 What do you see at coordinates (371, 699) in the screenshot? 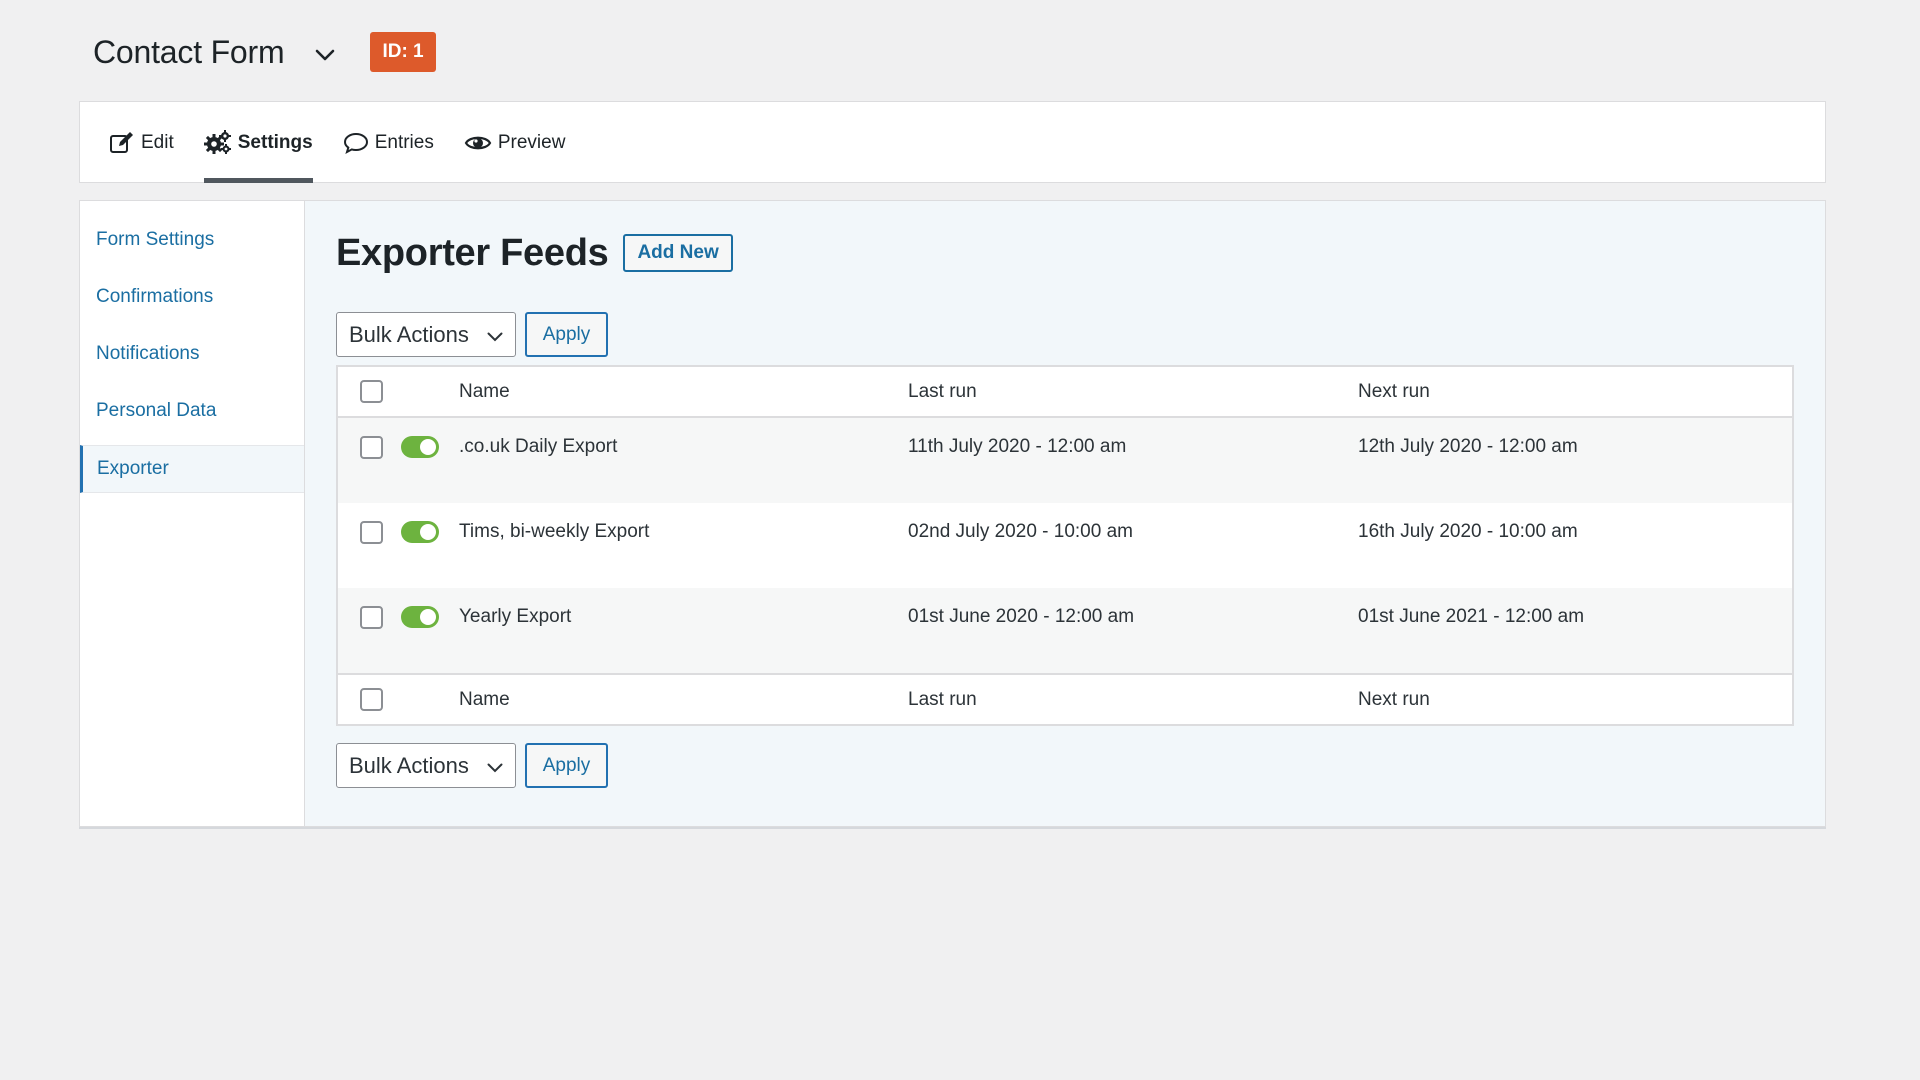
I see `select-all-checkbox-footer` at bounding box center [371, 699].